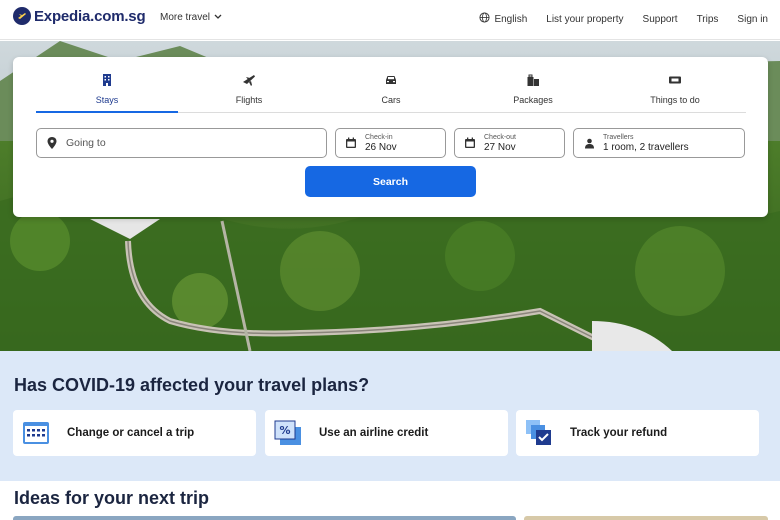  I want to click on chevron-down-icon, so click(218, 17).